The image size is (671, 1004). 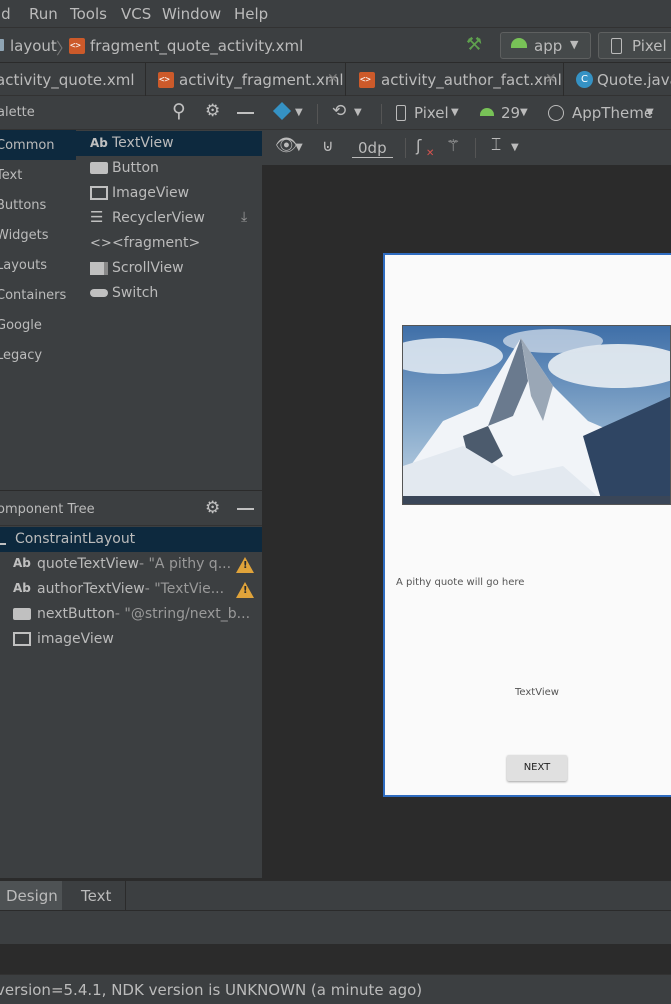 I want to click on tab-activity-quote: activity_quote.xml, so click(x=73, y=79).